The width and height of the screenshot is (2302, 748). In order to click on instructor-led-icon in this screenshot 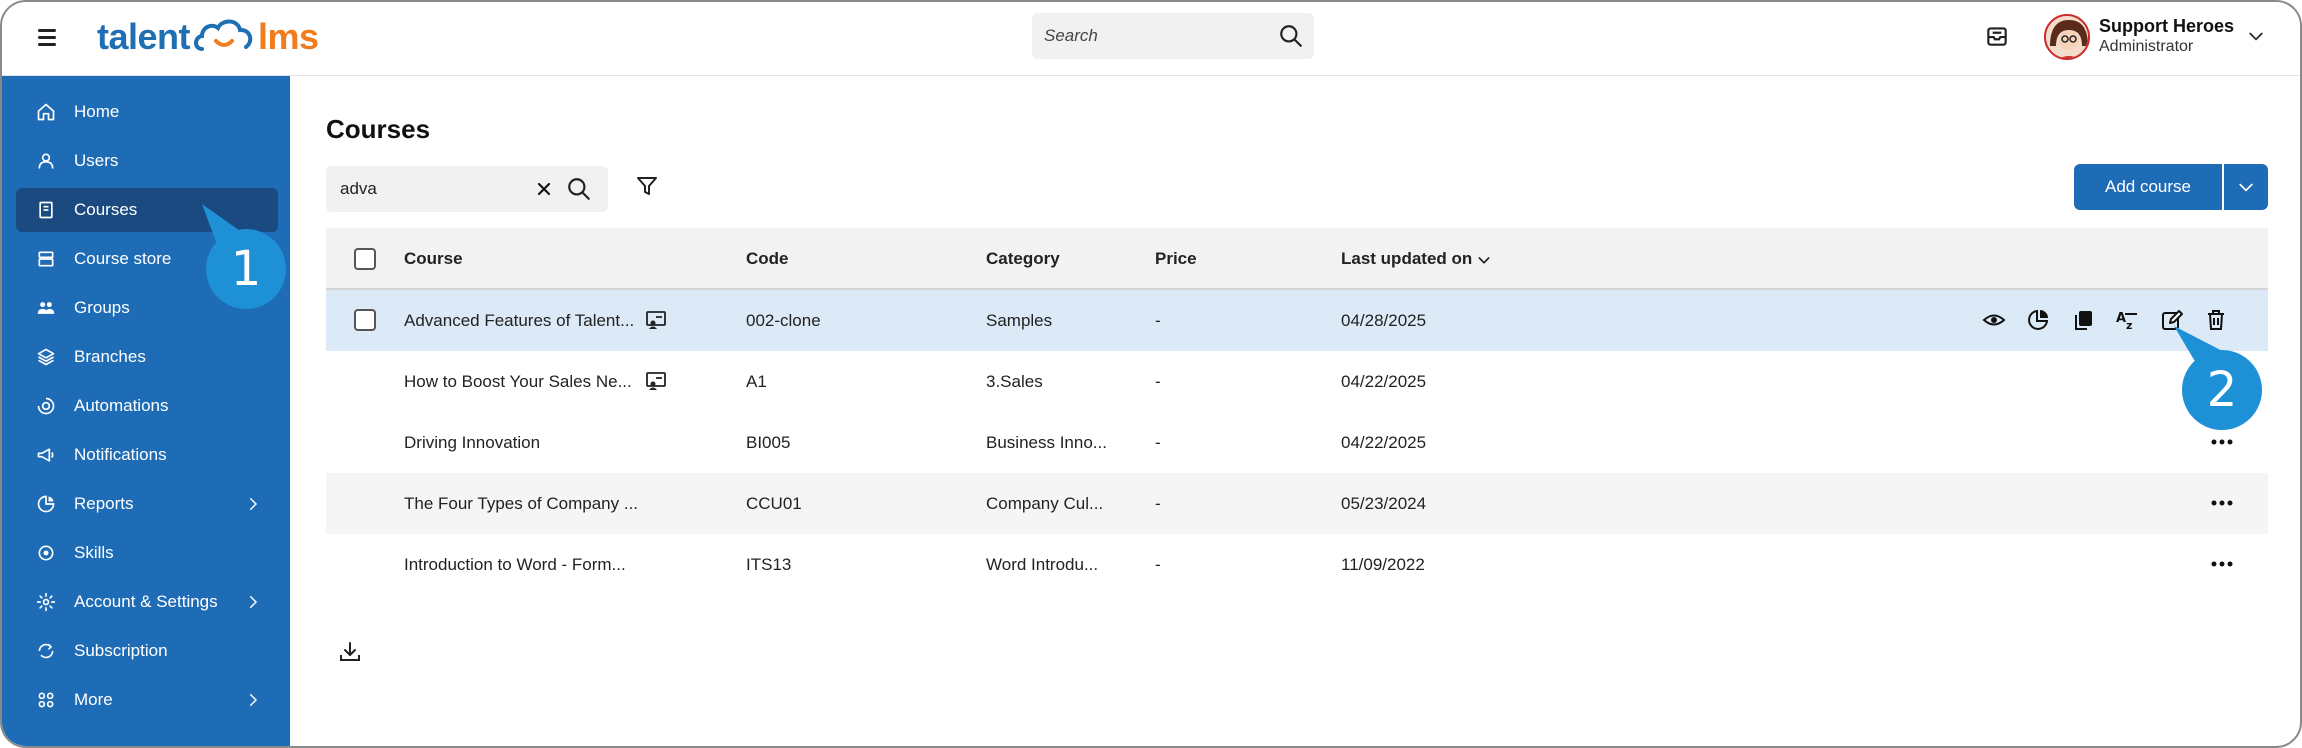, I will do `click(656, 381)`.